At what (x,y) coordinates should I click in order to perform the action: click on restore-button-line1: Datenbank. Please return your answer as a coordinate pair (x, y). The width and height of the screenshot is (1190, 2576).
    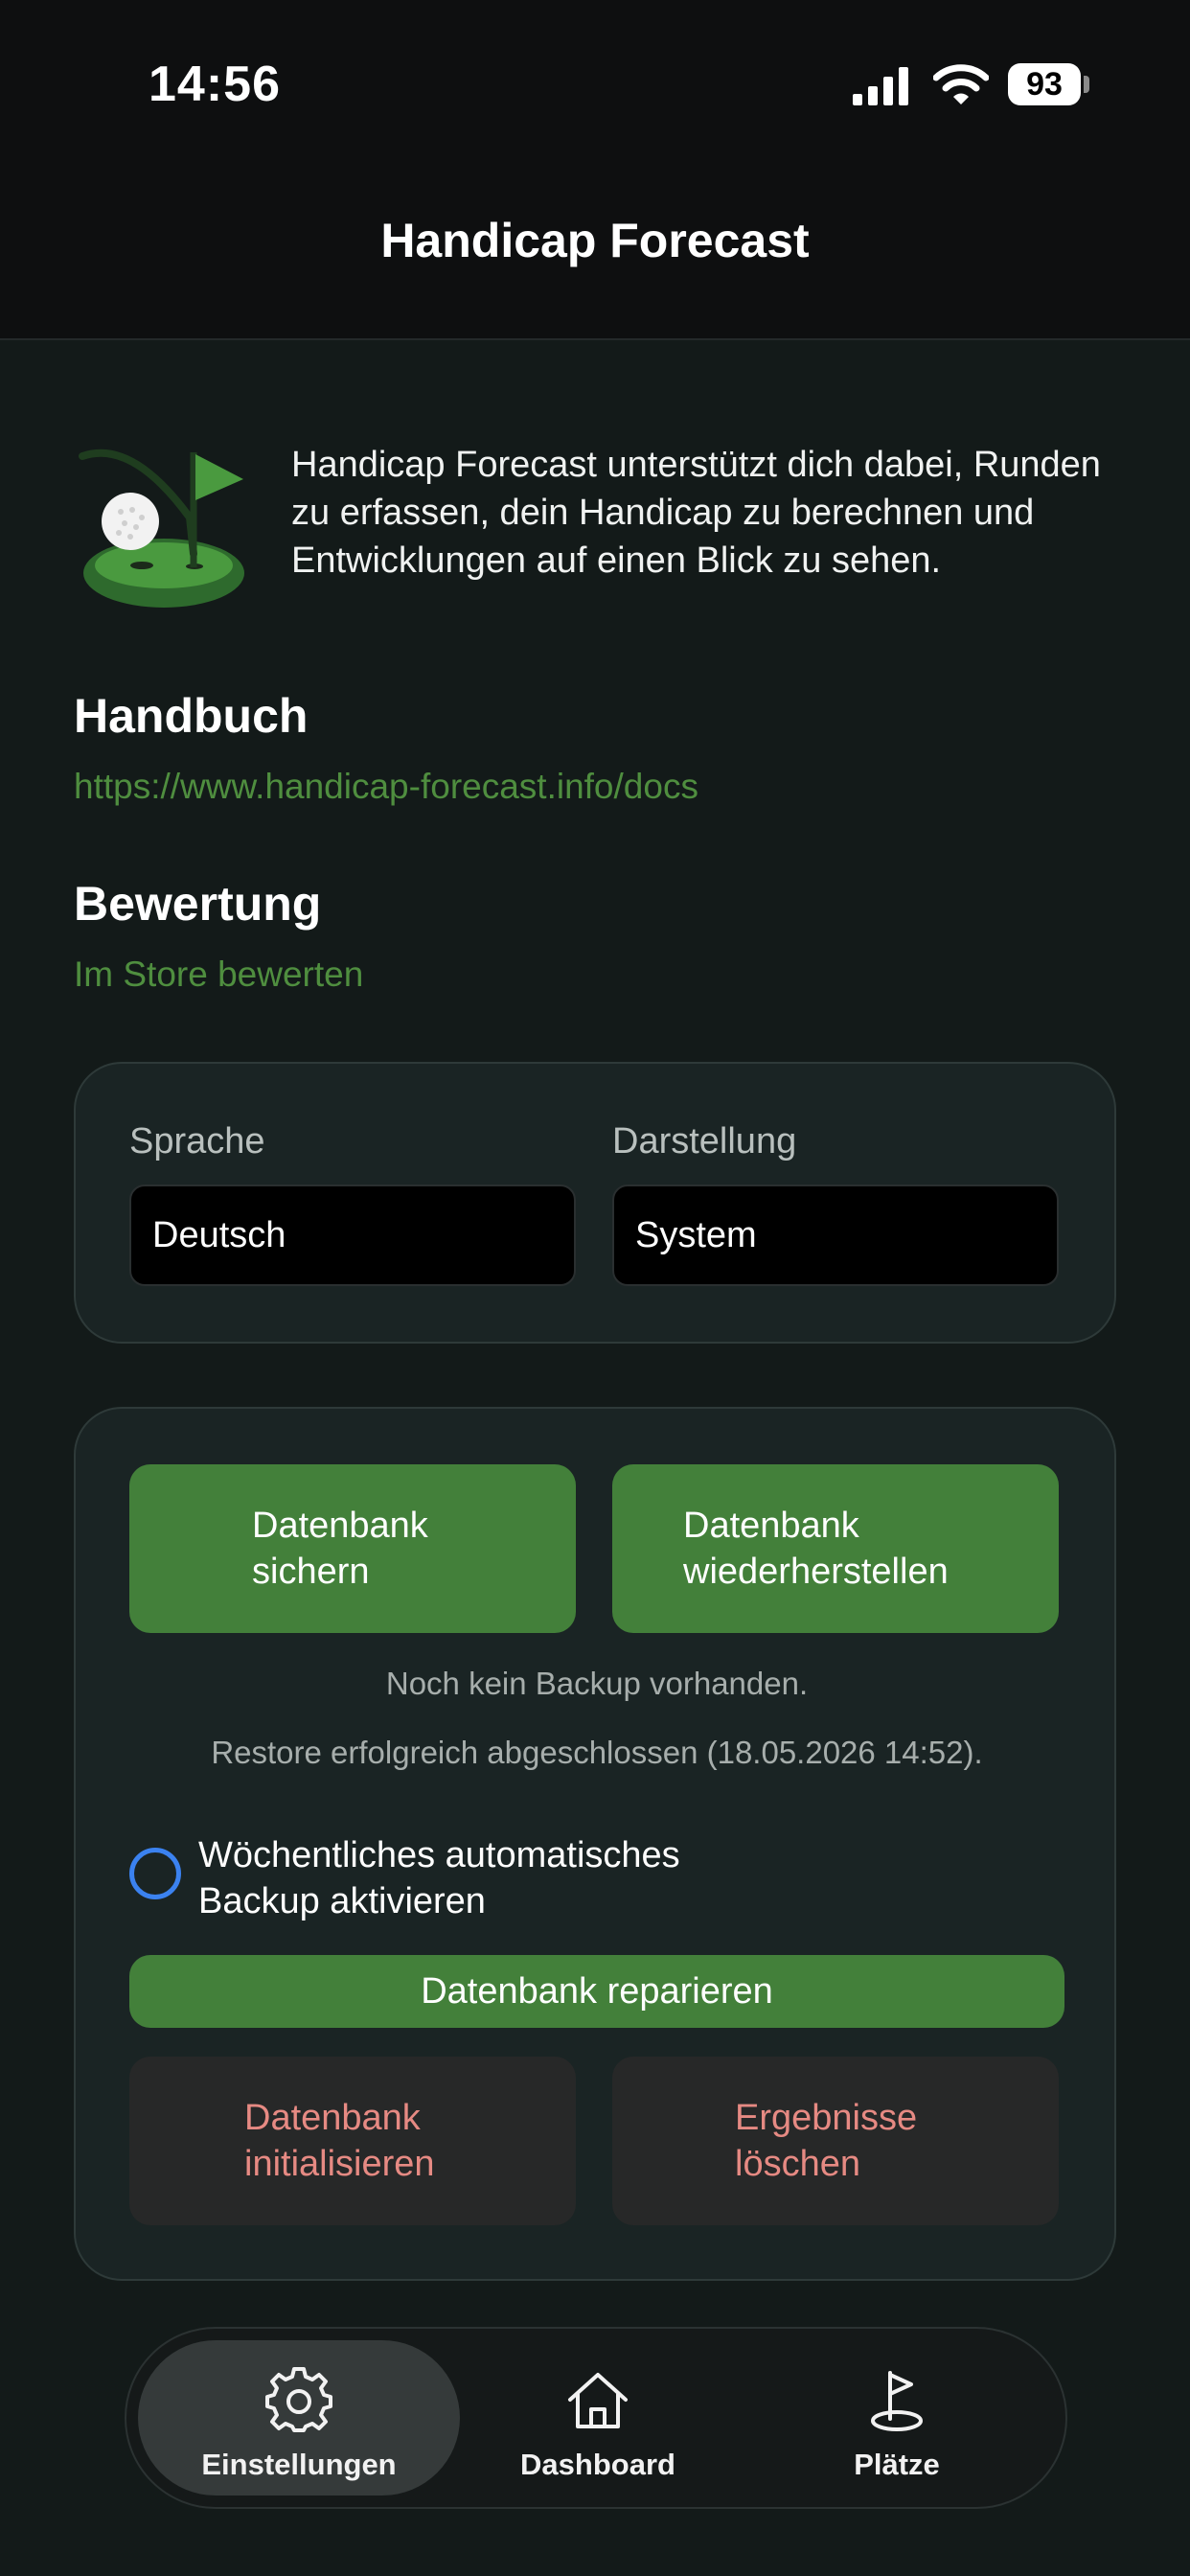
    Looking at the image, I should click on (771, 1526).